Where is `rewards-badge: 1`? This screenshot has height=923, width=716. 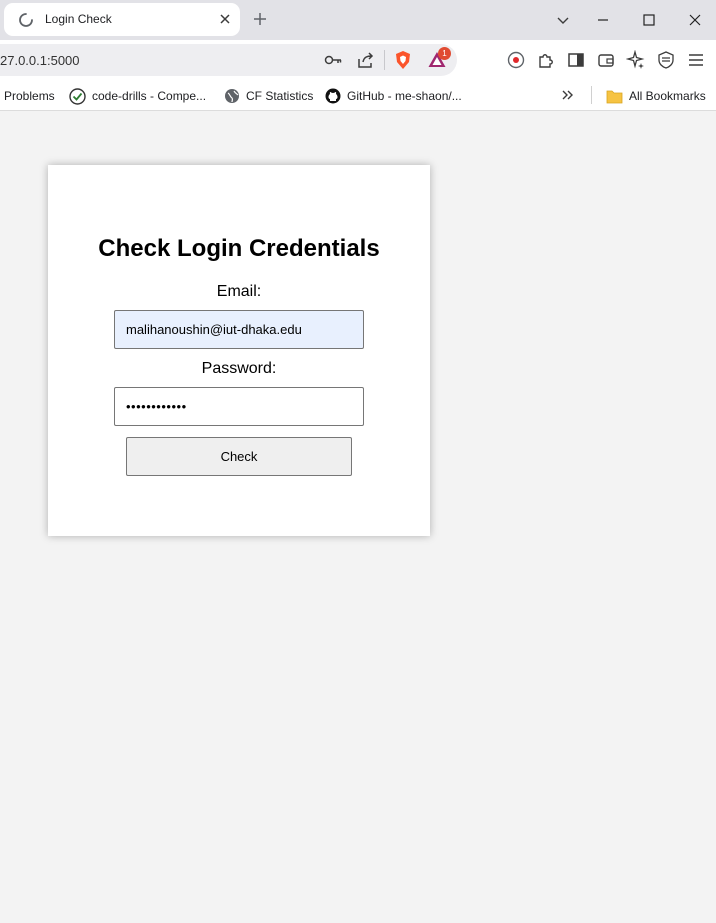
rewards-badge: 1 is located at coordinates (444, 53).